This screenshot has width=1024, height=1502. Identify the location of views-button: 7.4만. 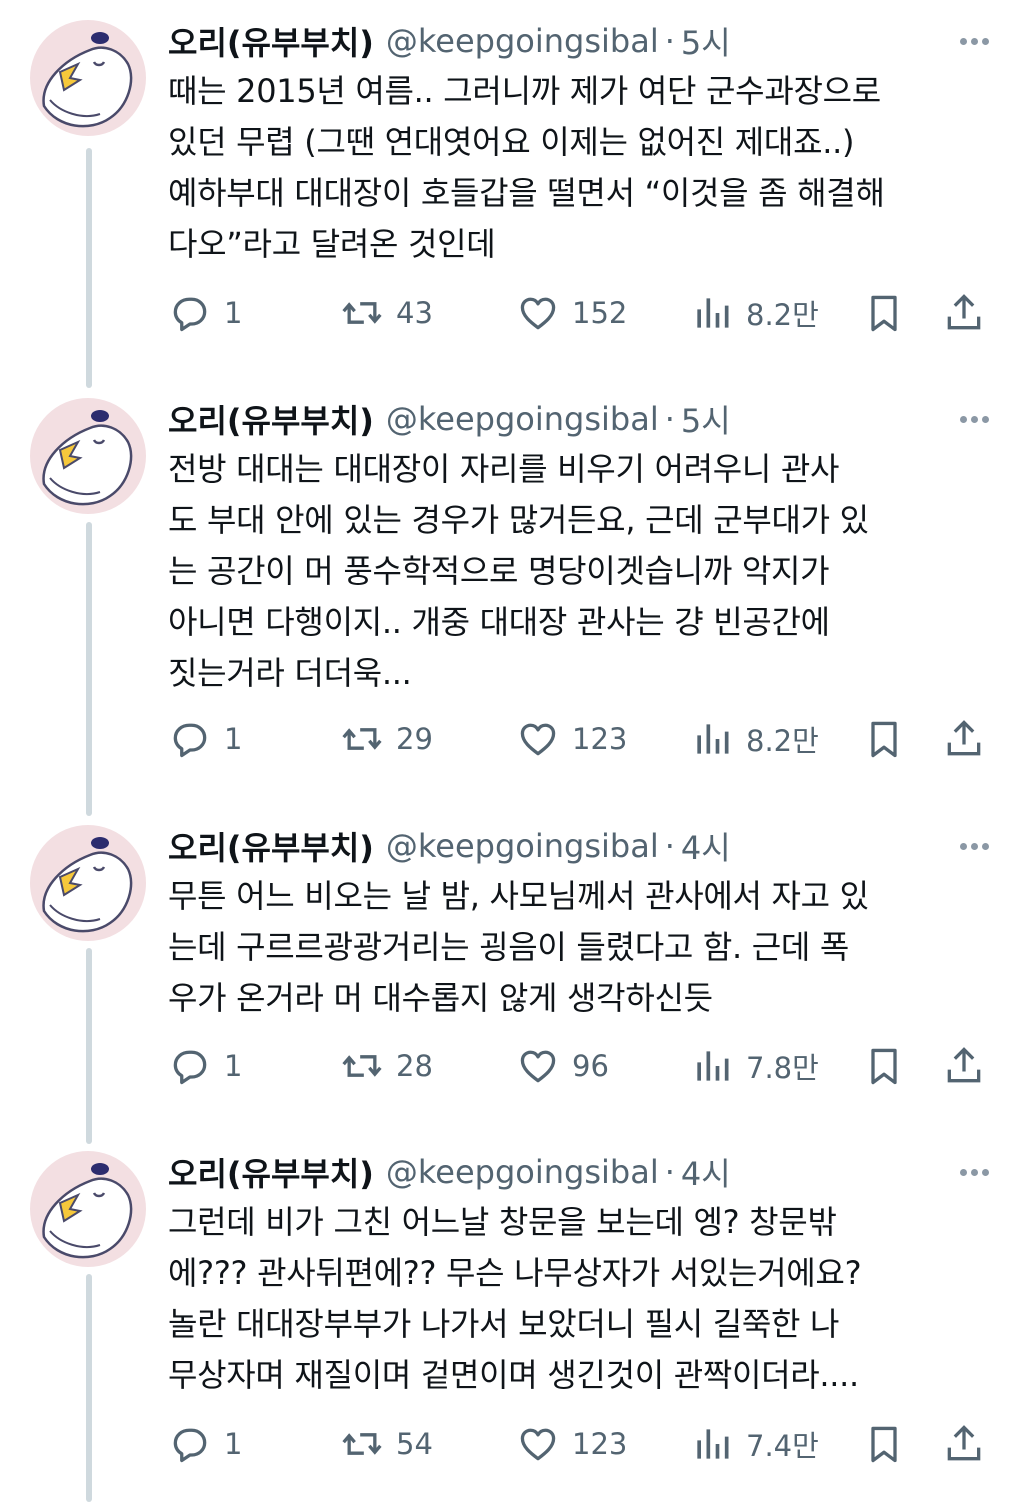
(754, 1444).